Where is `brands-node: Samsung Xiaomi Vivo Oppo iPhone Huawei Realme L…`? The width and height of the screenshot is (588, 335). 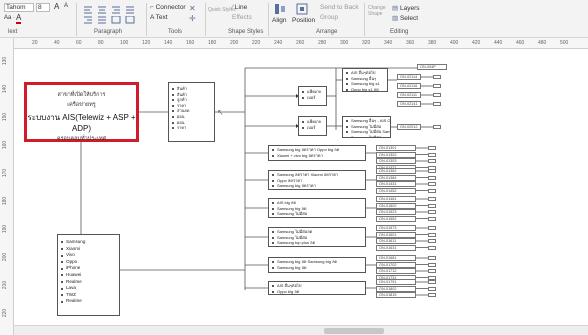 brands-node: Samsung Xiaomi Vivo Oppo iPhone Huawei Realme L… is located at coordinates (88, 275).